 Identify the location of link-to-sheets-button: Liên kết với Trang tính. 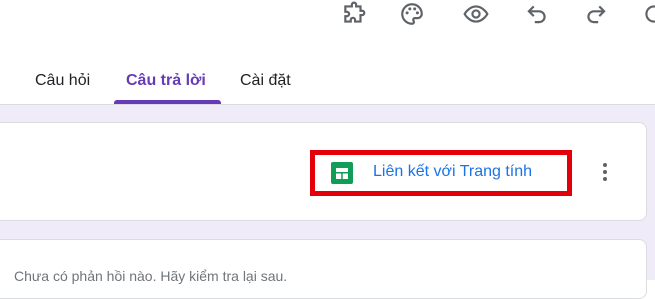
(441, 173).